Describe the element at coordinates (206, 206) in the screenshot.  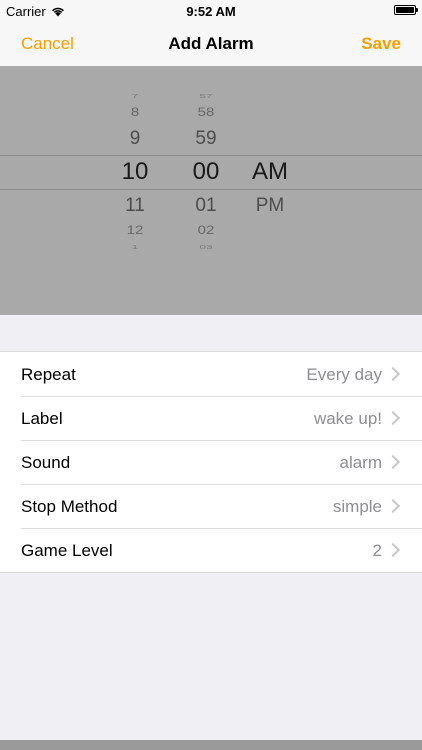
I see `minute-option: 01` at that location.